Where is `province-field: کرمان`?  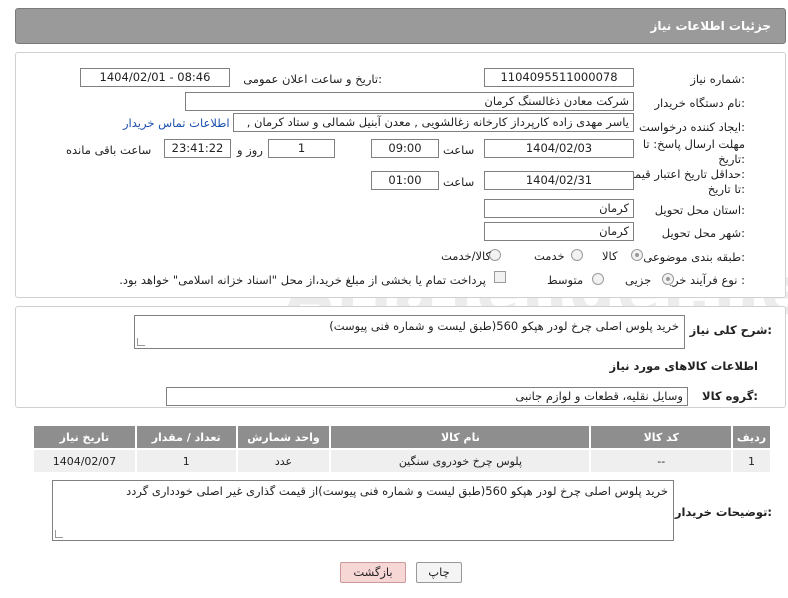 province-field: کرمان is located at coordinates (559, 208).